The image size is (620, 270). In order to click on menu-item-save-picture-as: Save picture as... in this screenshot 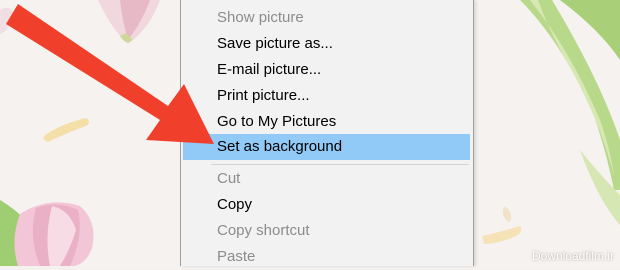, I will do `click(327, 44)`.